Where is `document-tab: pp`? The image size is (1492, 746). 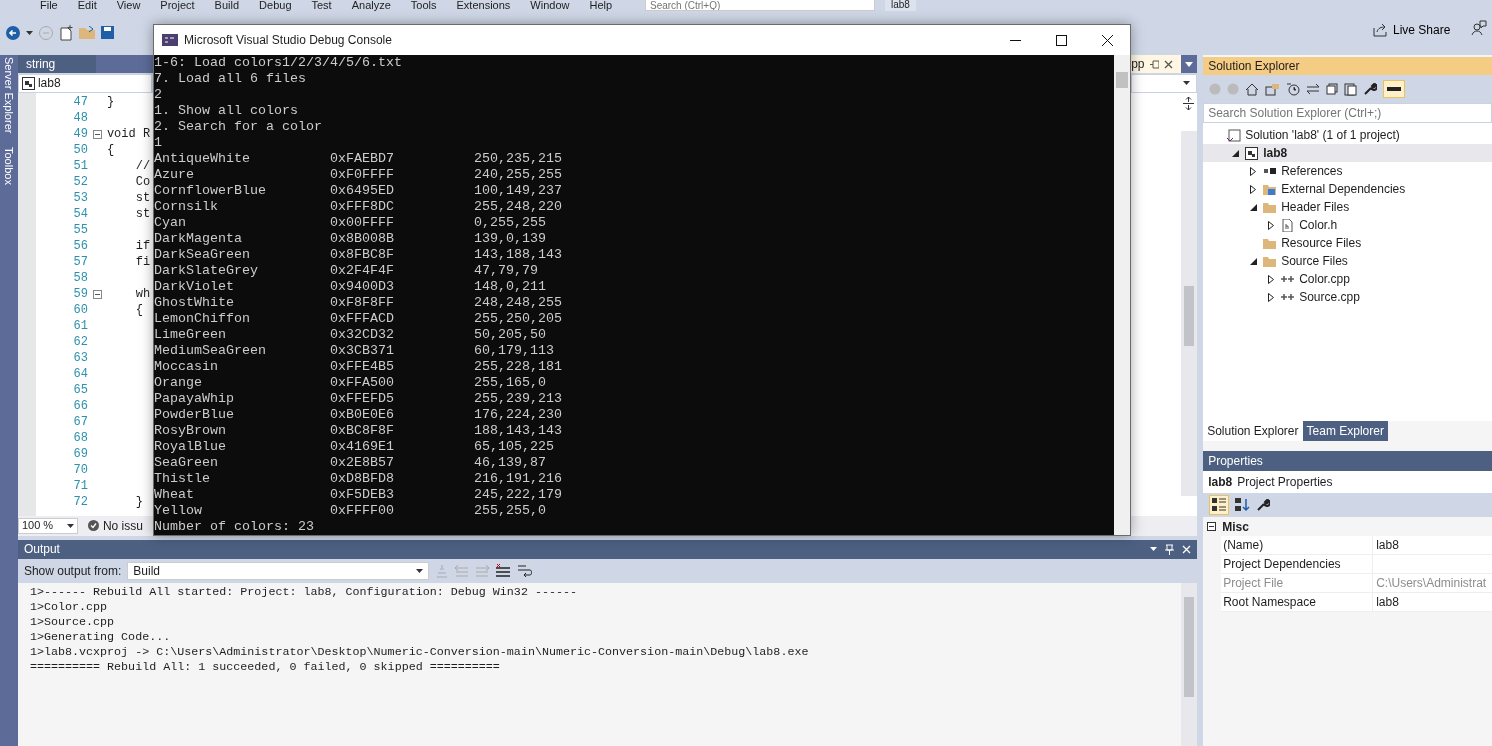
document-tab: pp is located at coordinates (1155, 64).